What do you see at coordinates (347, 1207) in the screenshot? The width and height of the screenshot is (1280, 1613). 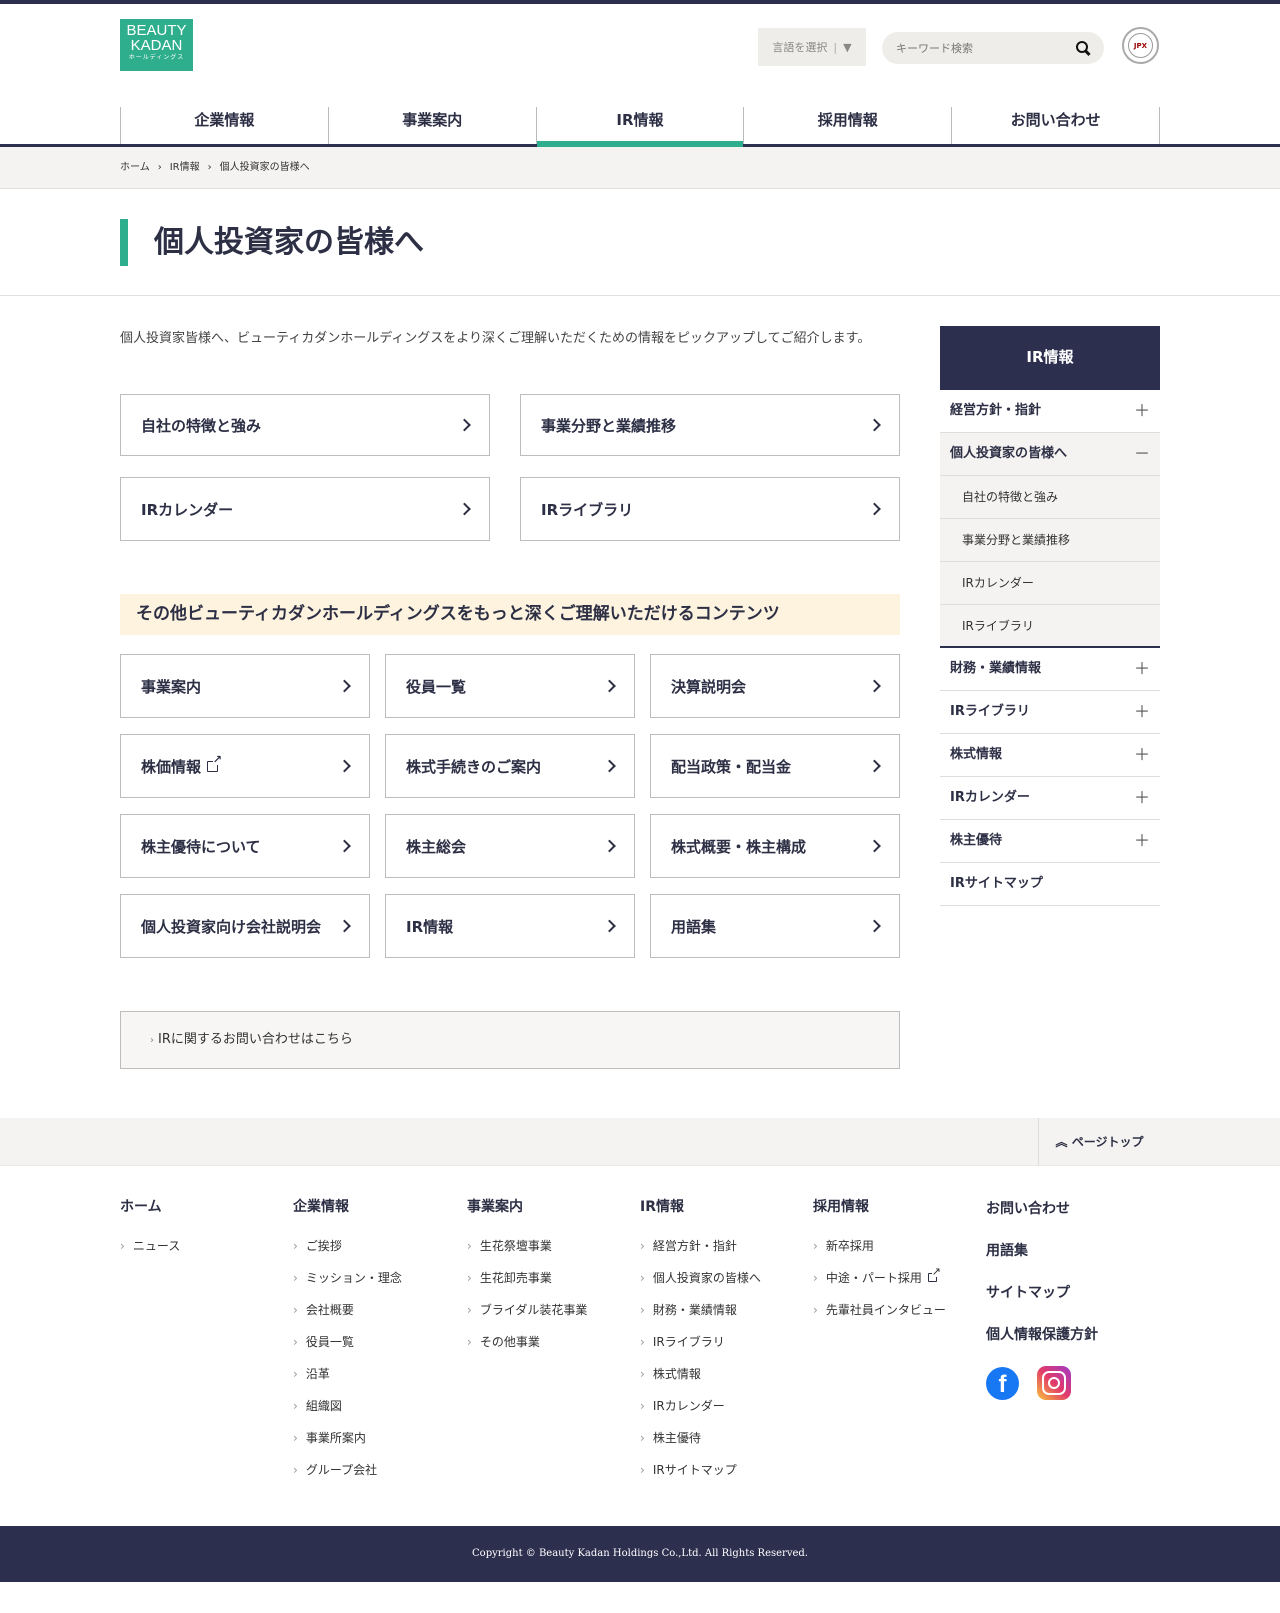 I see `footer-col-heading: 企業情報` at bounding box center [347, 1207].